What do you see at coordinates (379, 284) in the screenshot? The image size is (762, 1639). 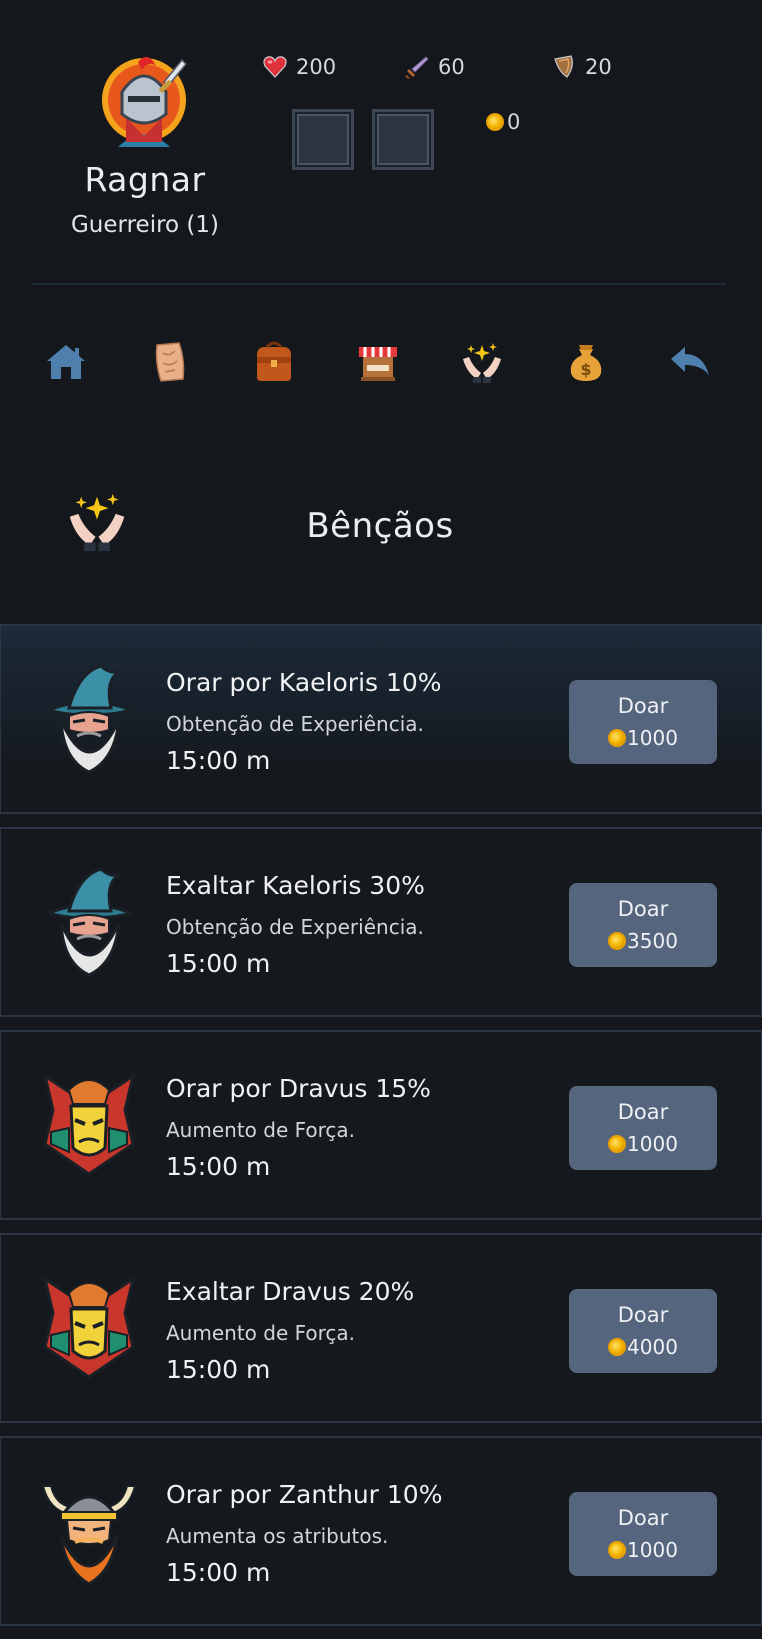 I see `header-divider` at bounding box center [379, 284].